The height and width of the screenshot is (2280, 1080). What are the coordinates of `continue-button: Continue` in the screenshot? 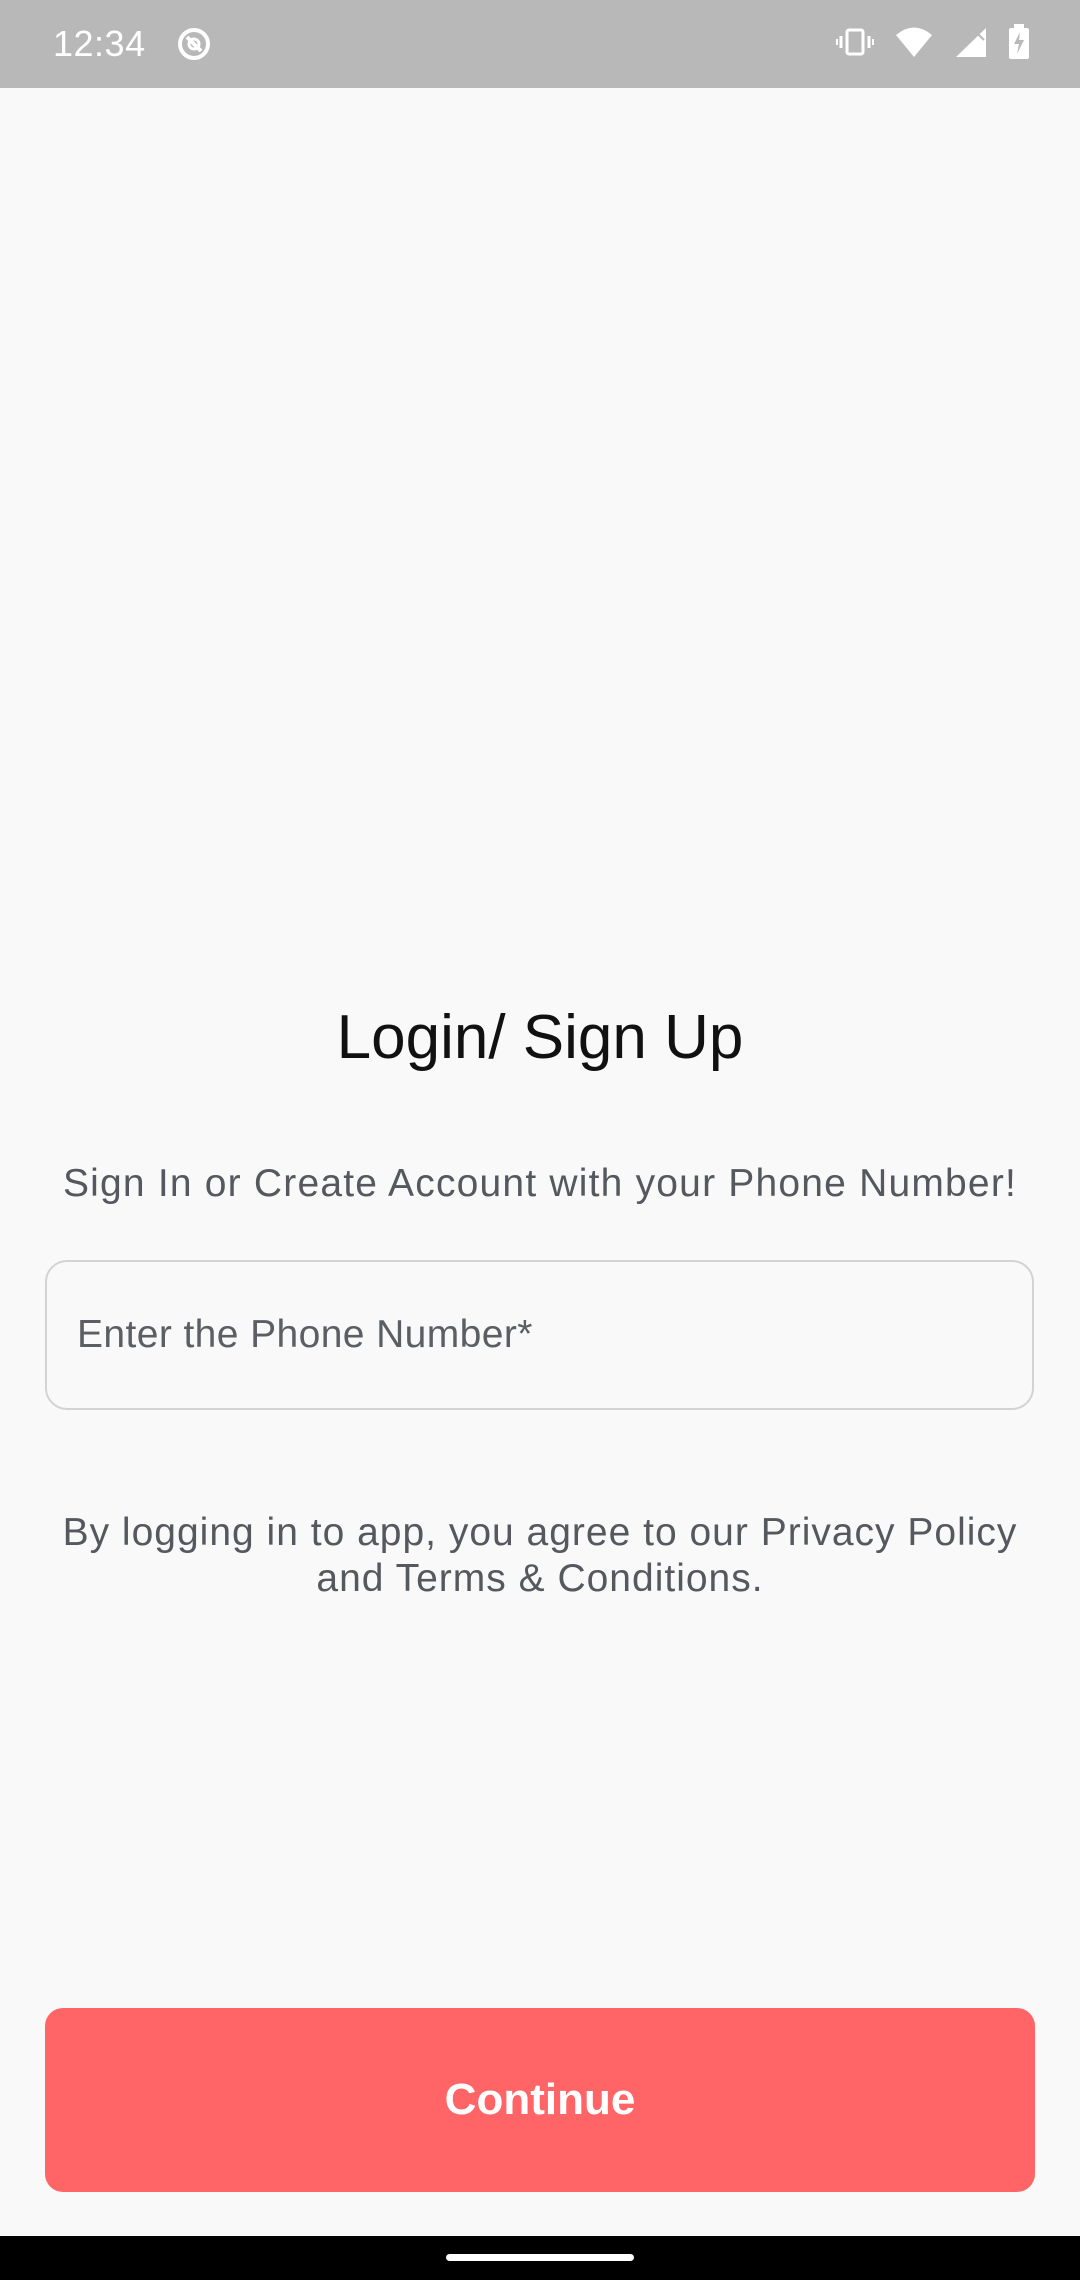 It's located at (540, 2100).